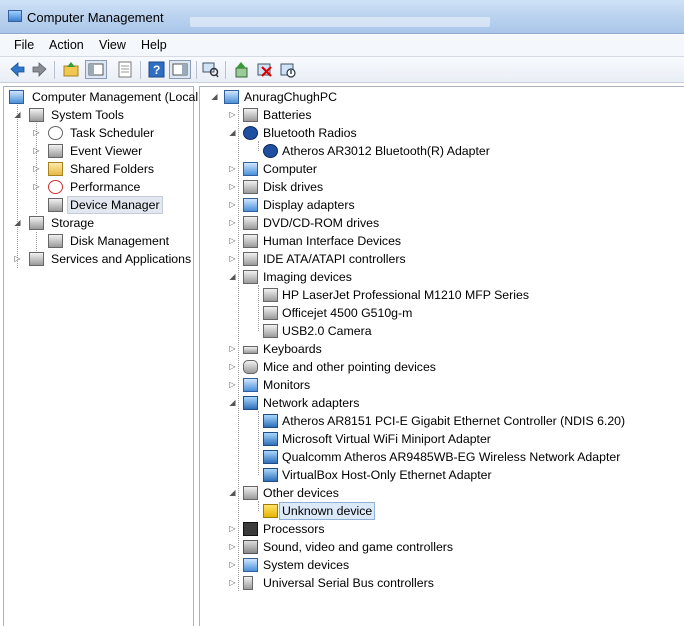 The image size is (684, 626). I want to click on computer-icon, so click(250, 169).